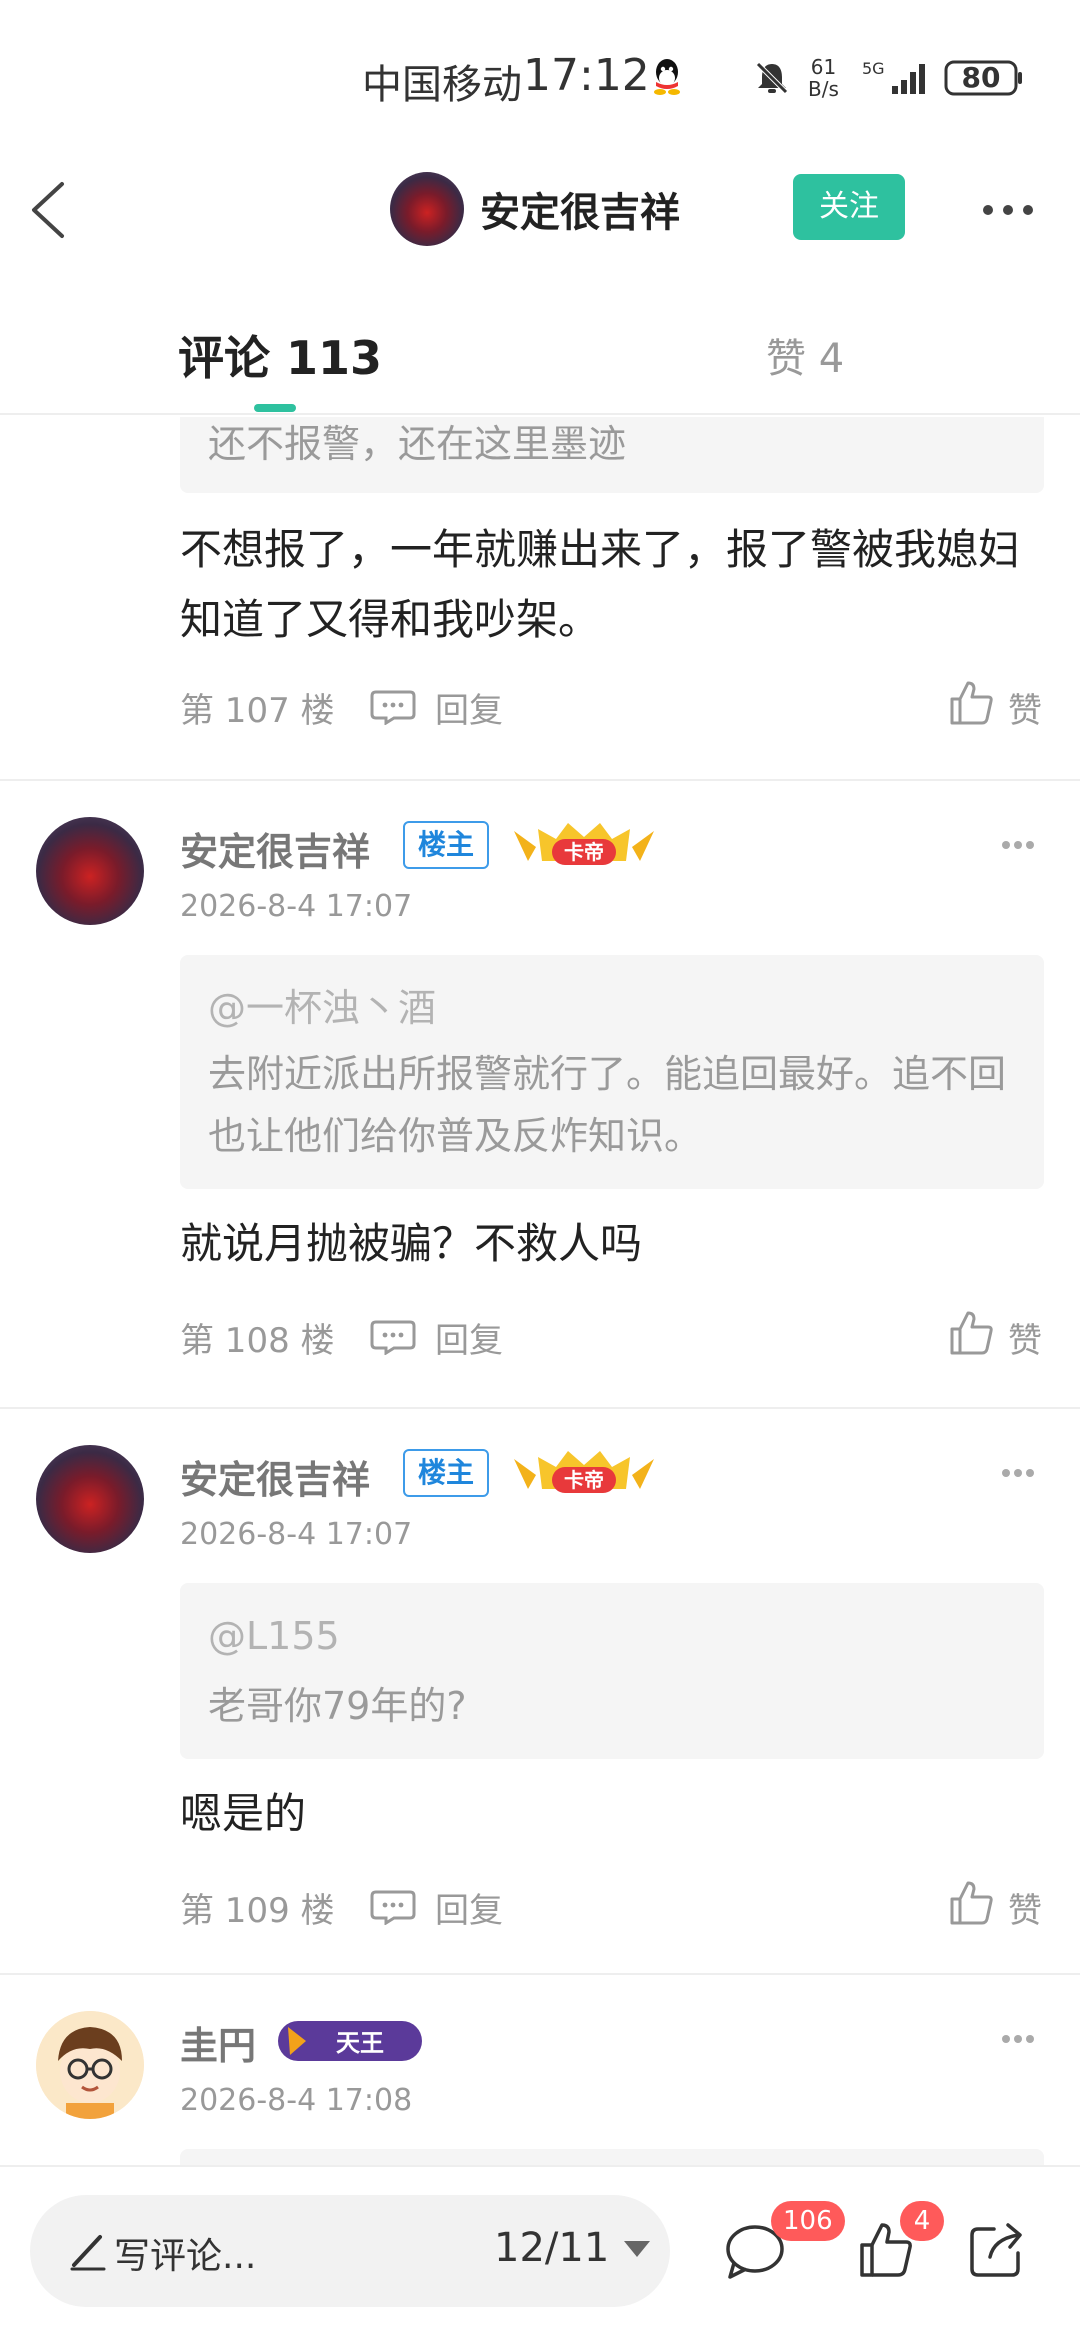  I want to click on comment-actions: 第 107 楼 回复 赞, so click(612, 705).